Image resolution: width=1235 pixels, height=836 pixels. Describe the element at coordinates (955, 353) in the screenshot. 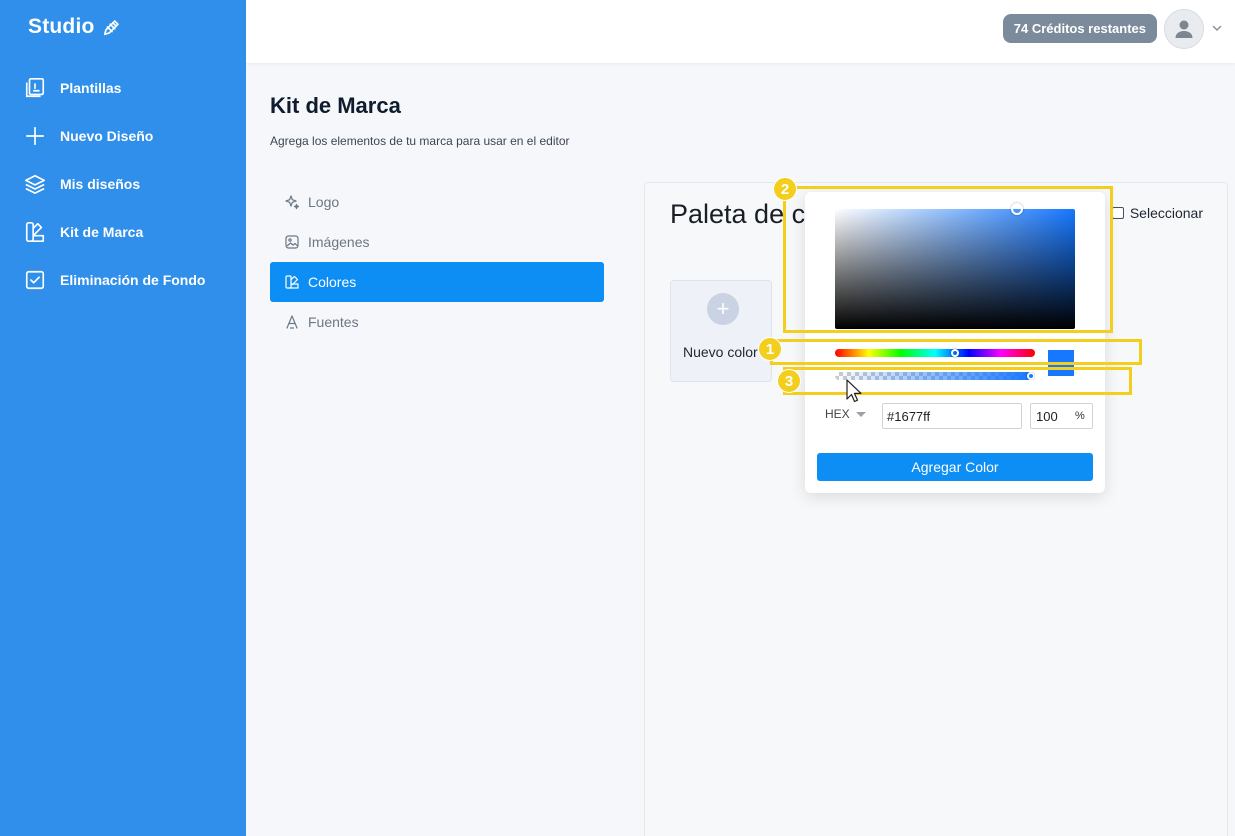

I see `hue-thumb` at that location.